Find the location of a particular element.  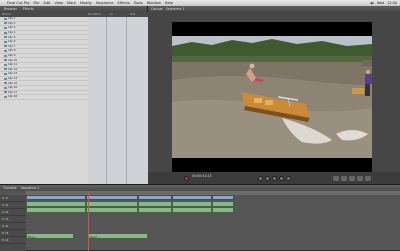

clip-name: Clip 11 is located at coordinates (13, 65).